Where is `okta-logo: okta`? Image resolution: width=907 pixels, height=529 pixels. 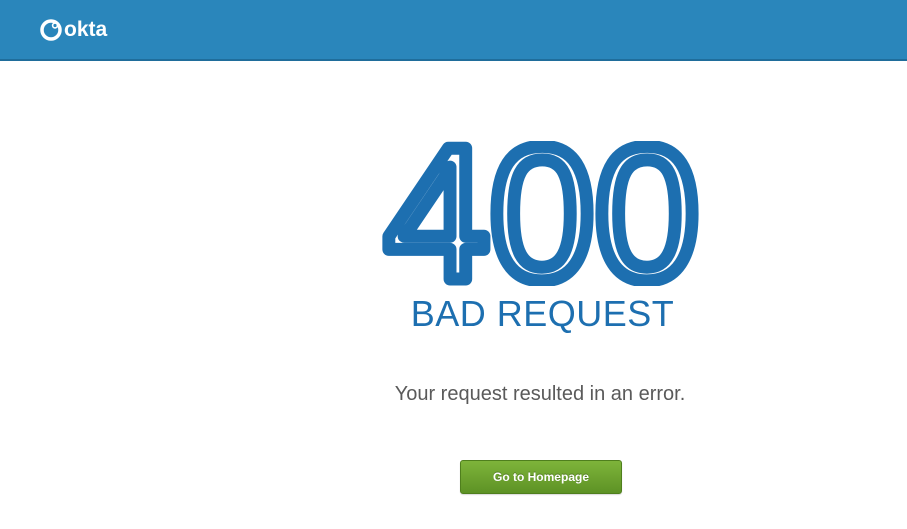 okta-logo: okta is located at coordinates (73, 30).